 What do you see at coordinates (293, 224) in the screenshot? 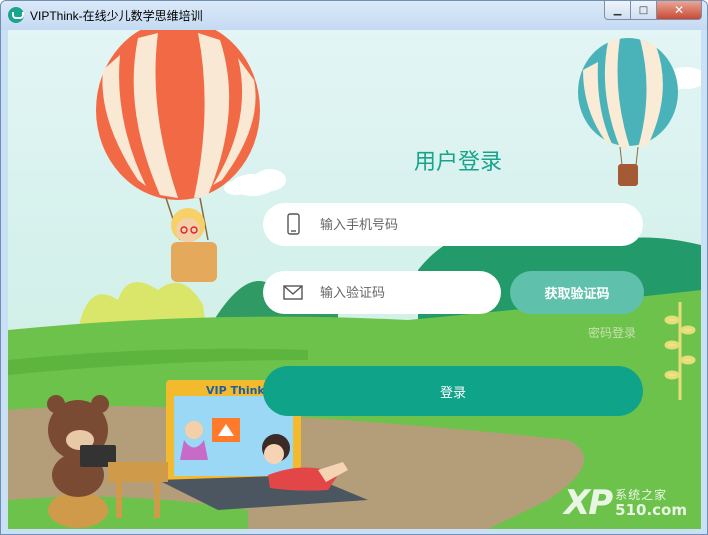
I see `phone-icon` at bounding box center [293, 224].